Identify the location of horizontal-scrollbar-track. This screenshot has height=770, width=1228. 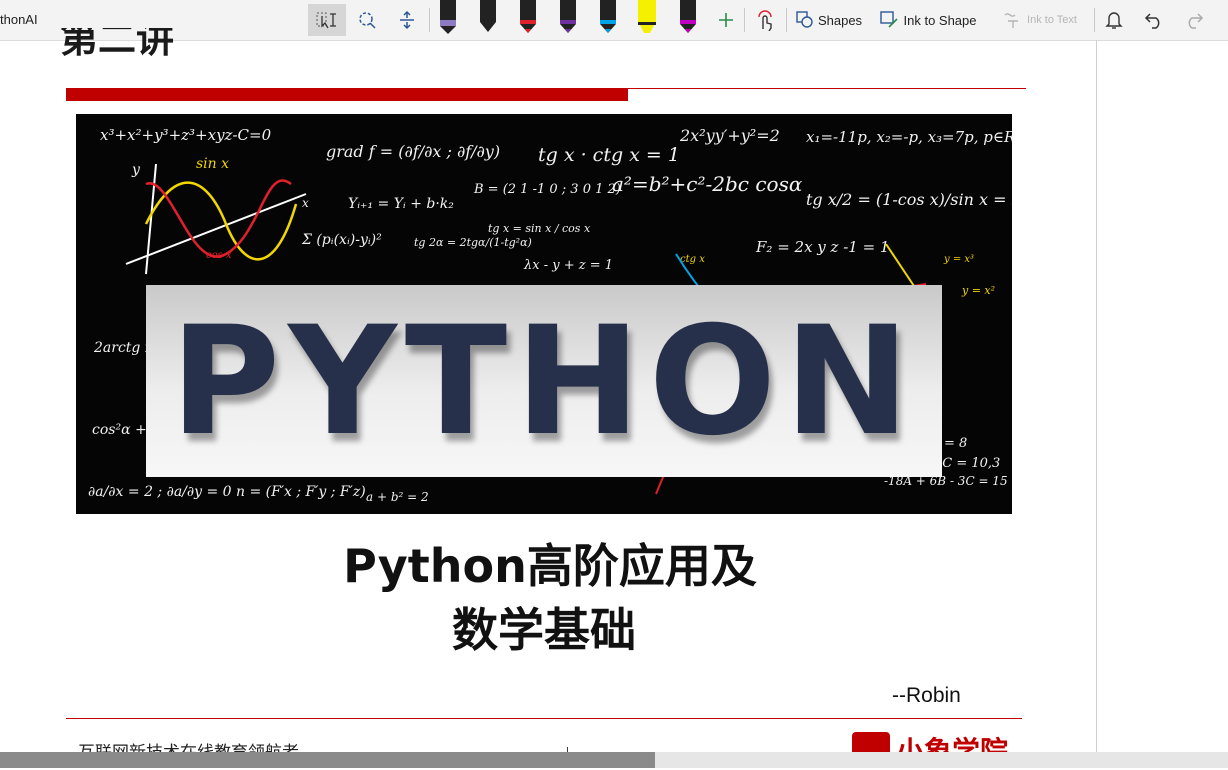
(941, 760).